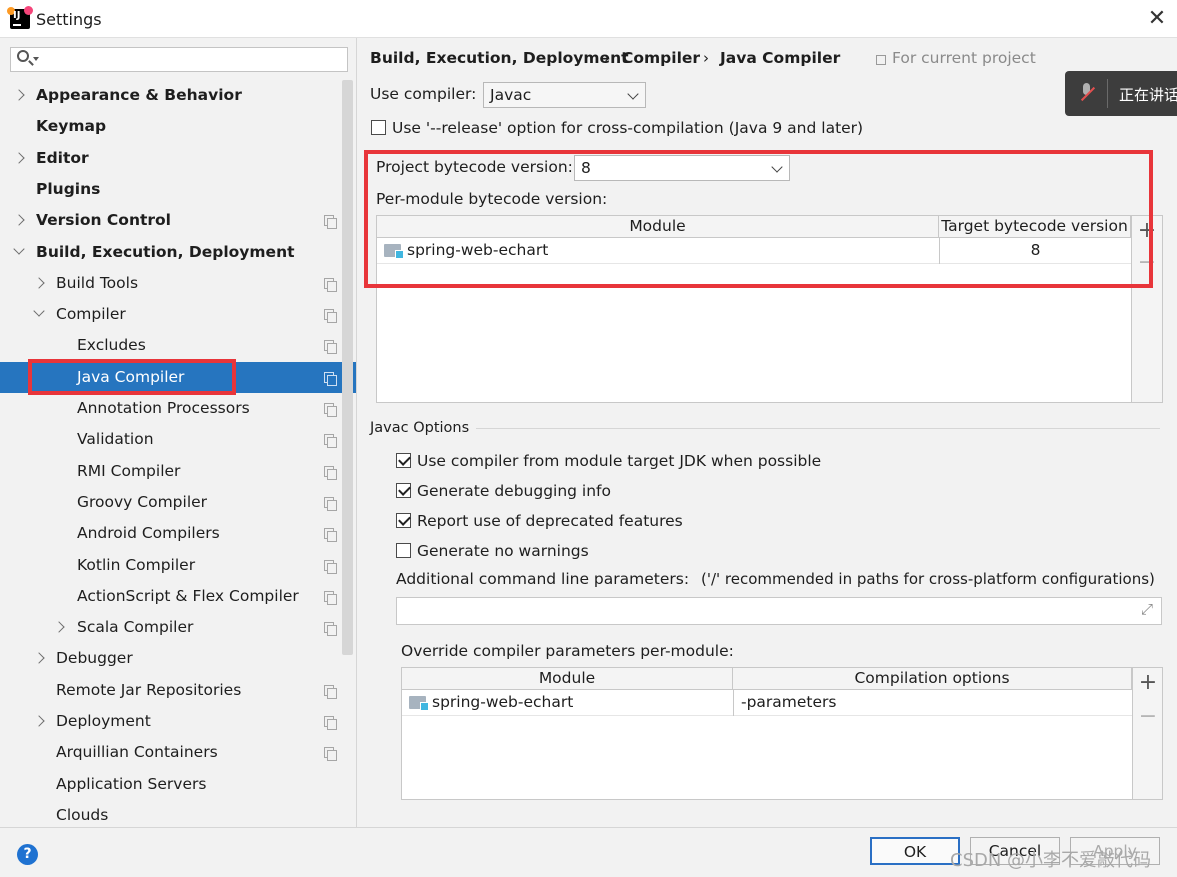 Image resolution: width=1177 pixels, height=877 pixels. Describe the element at coordinates (1051, 860) in the screenshot. I see `watermark-text: CSDN @小李不爱敲代码` at that location.